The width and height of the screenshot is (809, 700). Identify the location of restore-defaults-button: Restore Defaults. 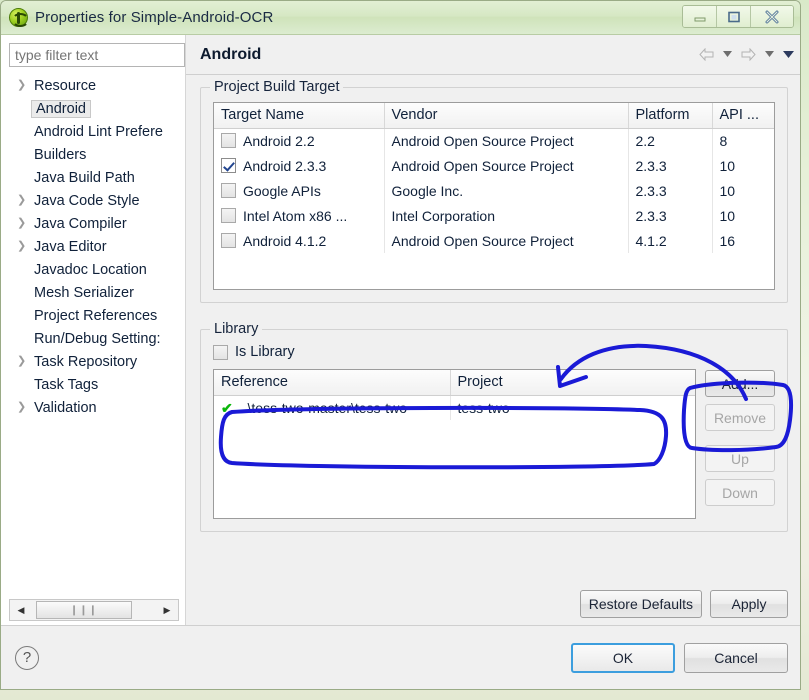
(640, 604).